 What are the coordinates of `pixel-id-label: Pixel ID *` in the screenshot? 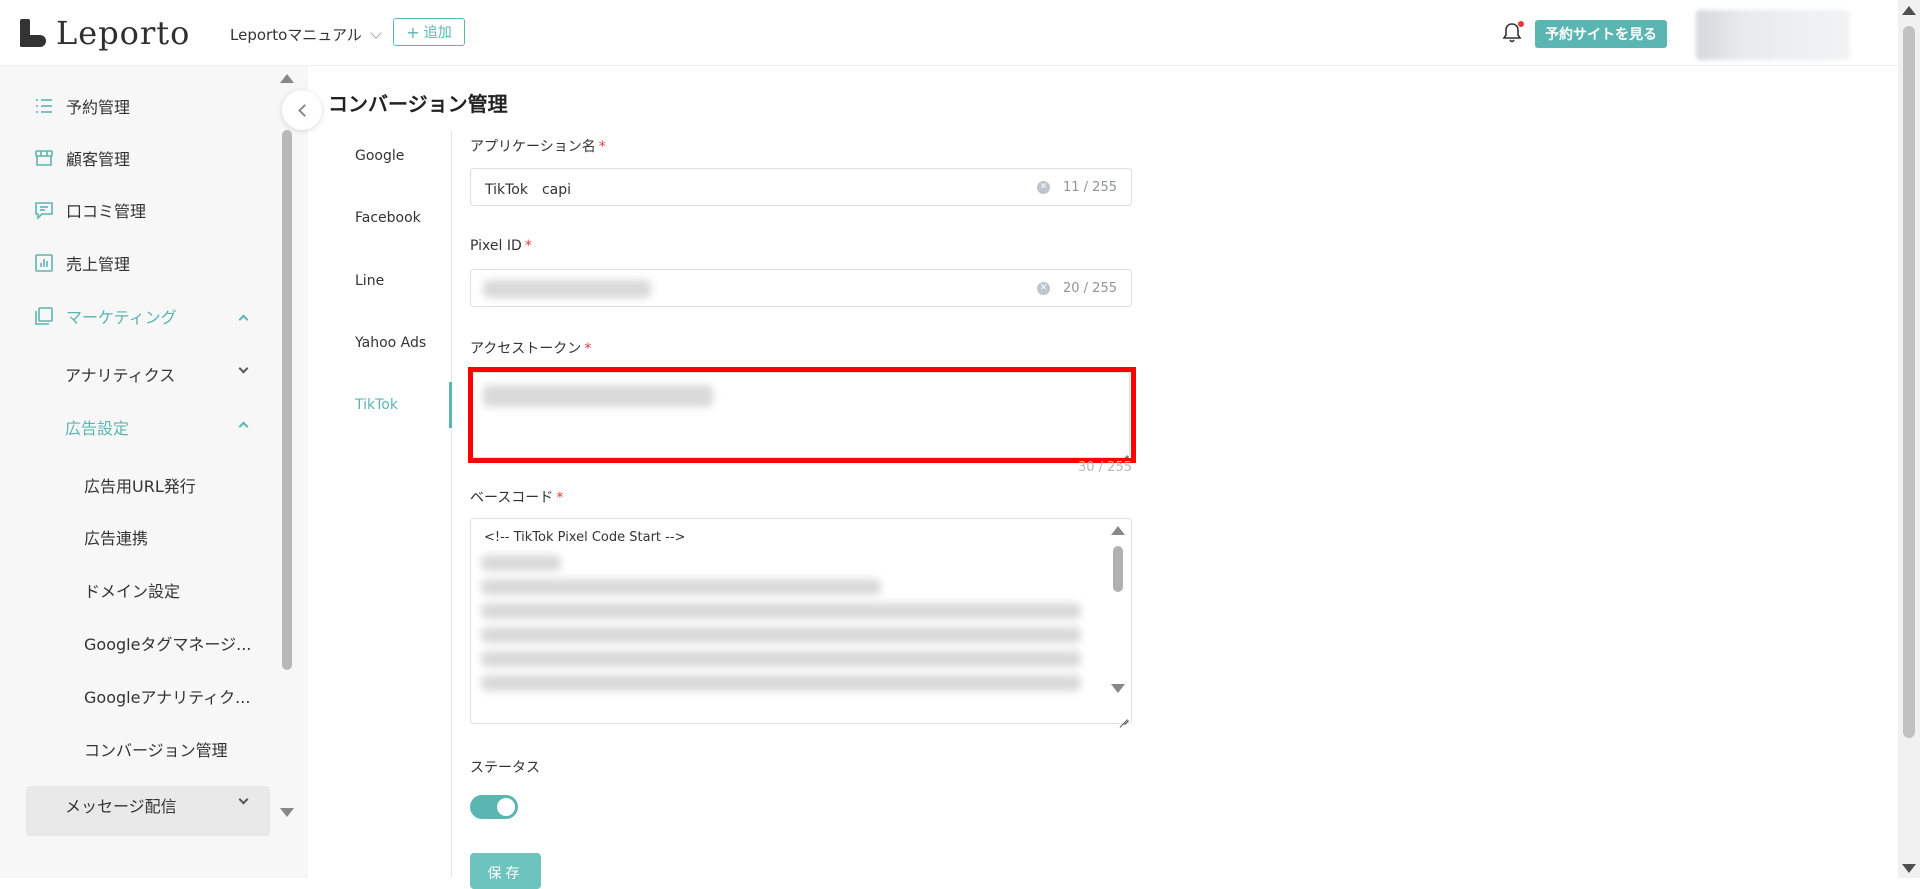 It's located at (501, 246).